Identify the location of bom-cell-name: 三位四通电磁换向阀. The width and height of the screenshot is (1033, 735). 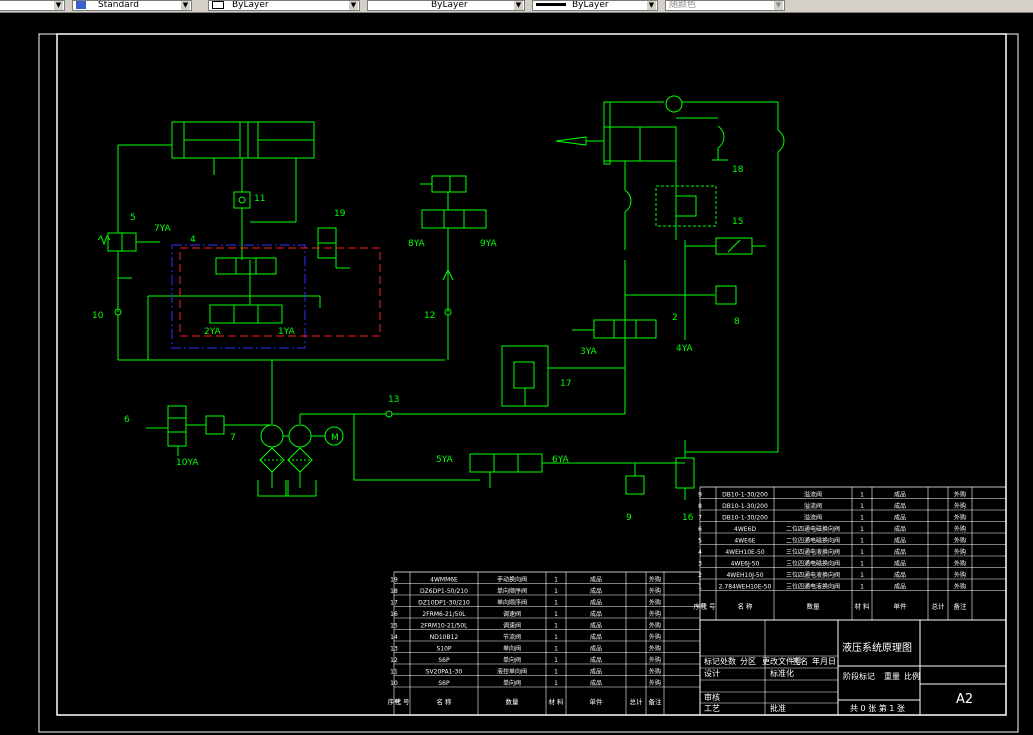
(813, 564).